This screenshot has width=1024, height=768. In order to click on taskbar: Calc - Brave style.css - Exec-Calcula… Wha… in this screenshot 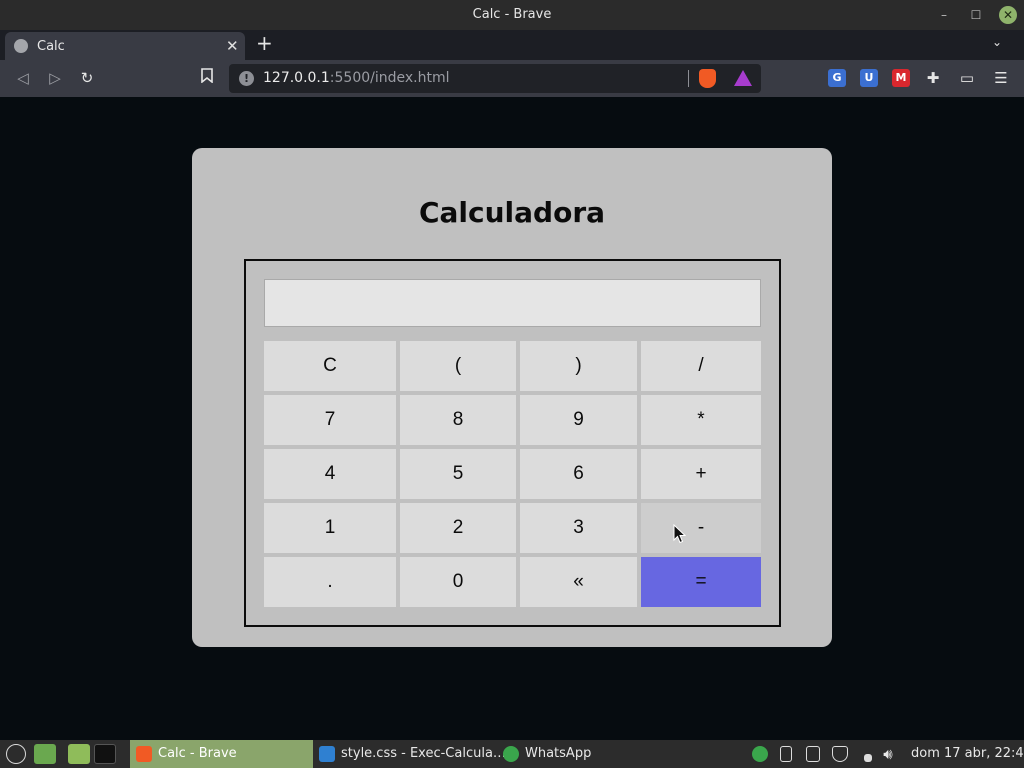, I will do `click(512, 754)`.